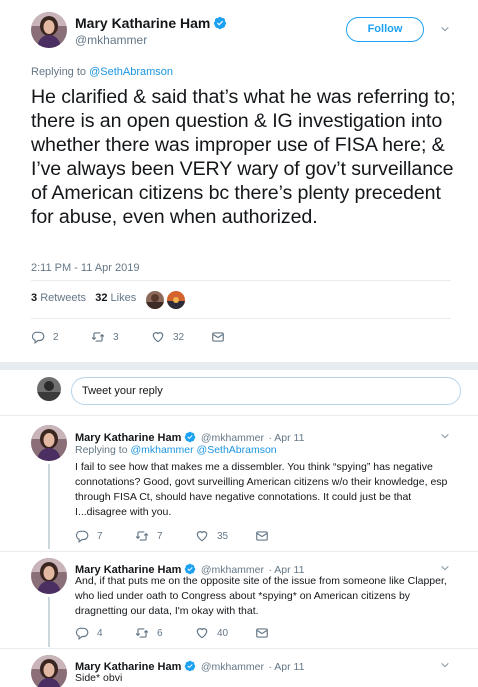  I want to click on author-name: Mary Katharine Ham, so click(151, 23).